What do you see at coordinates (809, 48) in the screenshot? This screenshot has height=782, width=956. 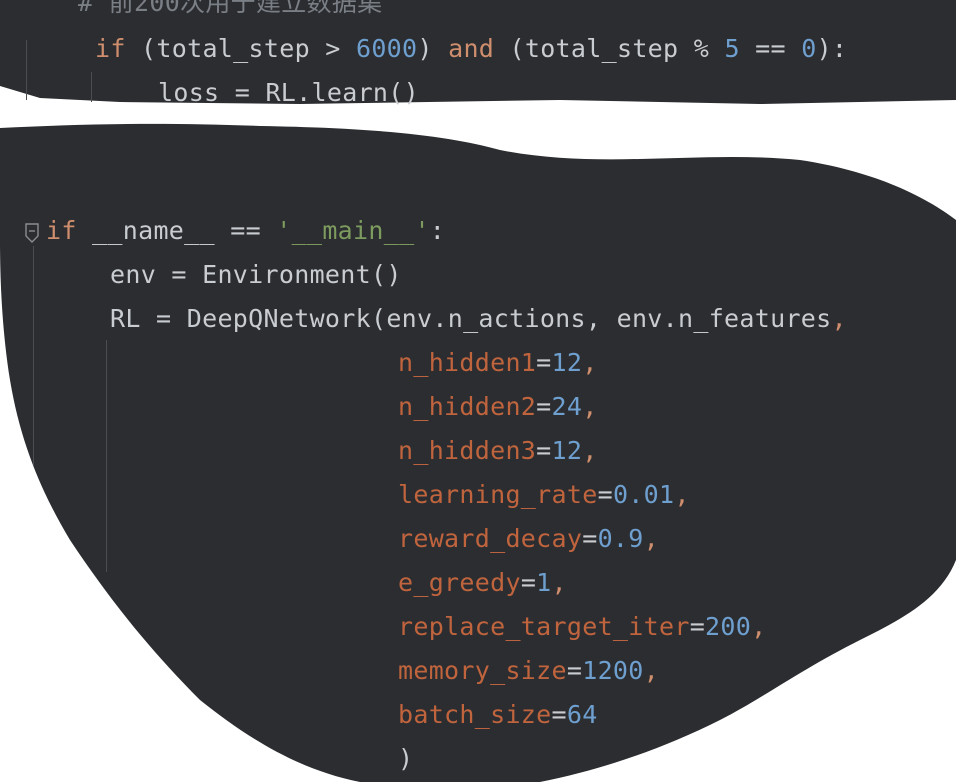 I see `number-0: 0` at bounding box center [809, 48].